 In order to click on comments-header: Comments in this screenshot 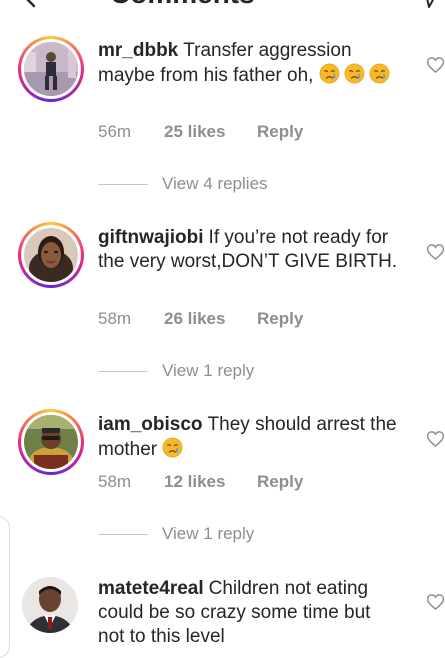, I will do `click(222, 7)`.